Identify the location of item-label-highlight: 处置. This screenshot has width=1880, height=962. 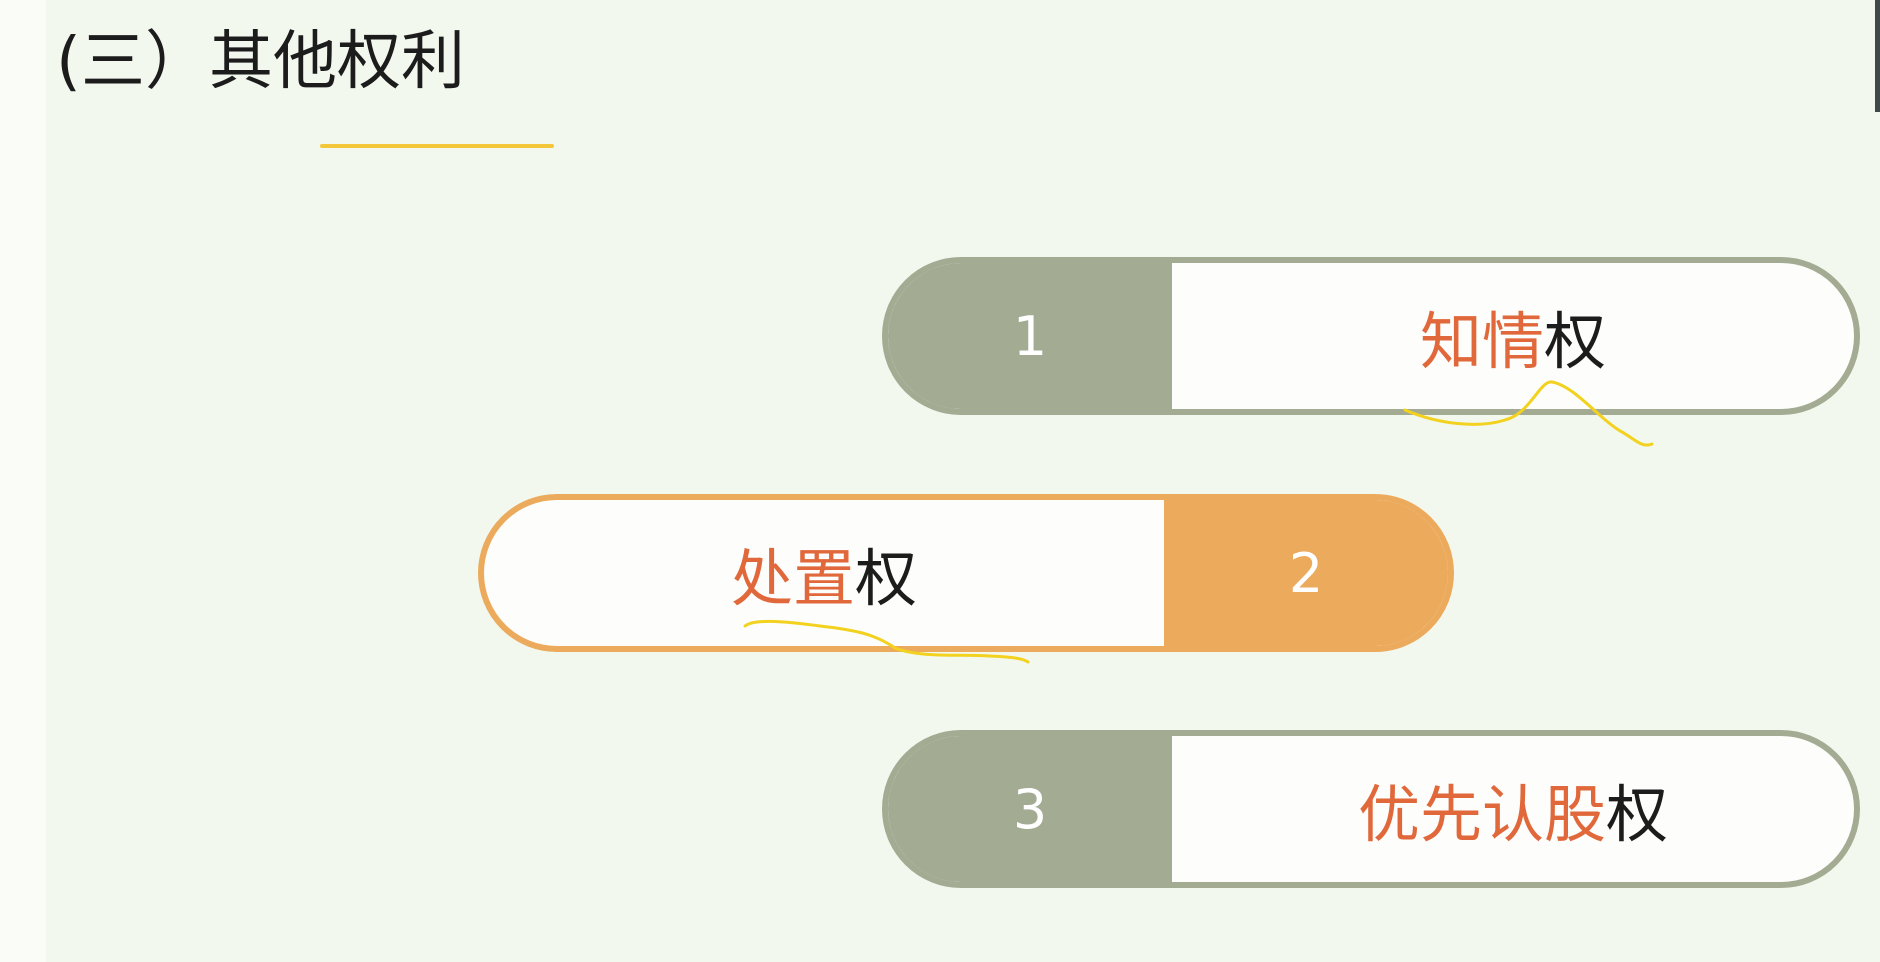
(792, 578).